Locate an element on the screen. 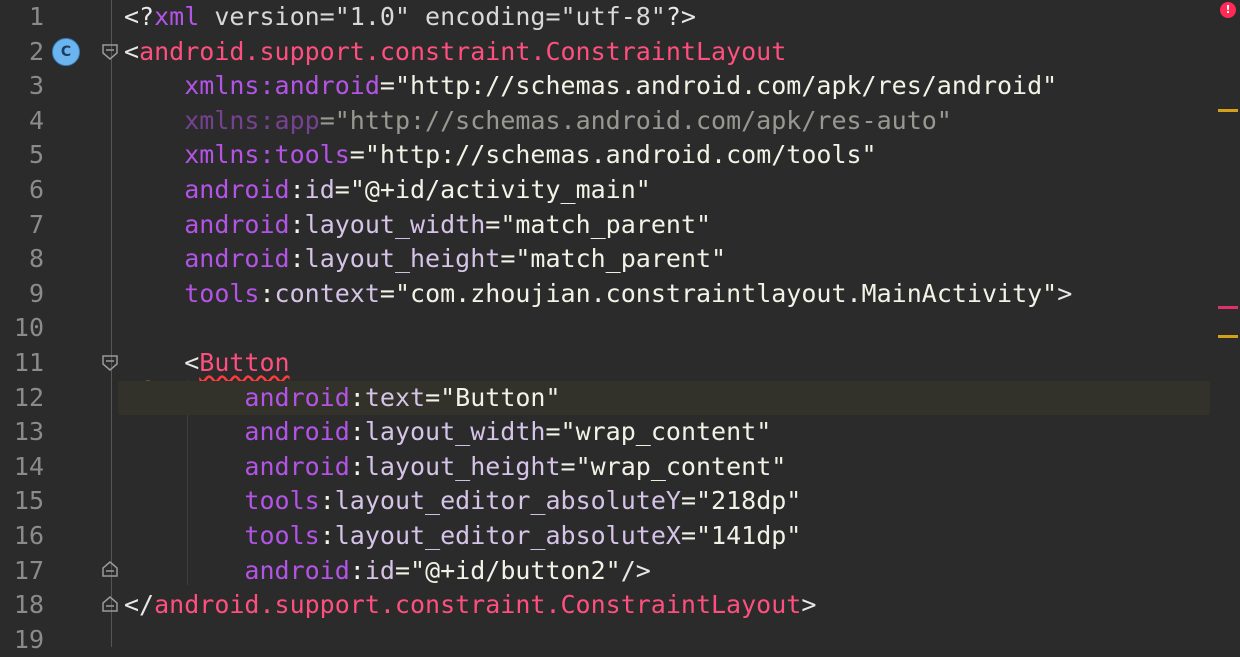 This screenshot has height=657, width=1240. code-line-17: android:id="@+id/button2"/> is located at coordinates (667, 571).